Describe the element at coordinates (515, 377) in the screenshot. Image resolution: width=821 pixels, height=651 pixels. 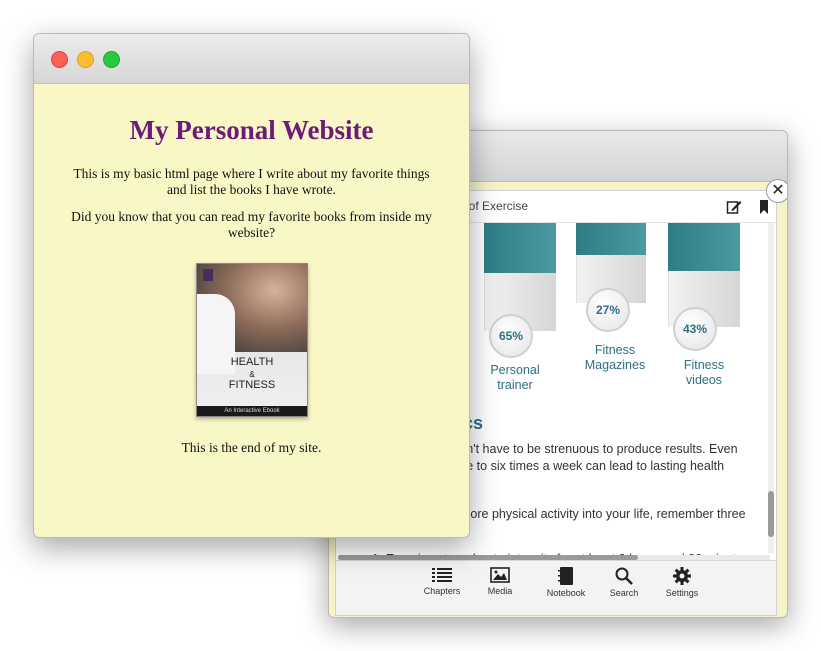
I see `category-label-personal: Personal trainer` at that location.